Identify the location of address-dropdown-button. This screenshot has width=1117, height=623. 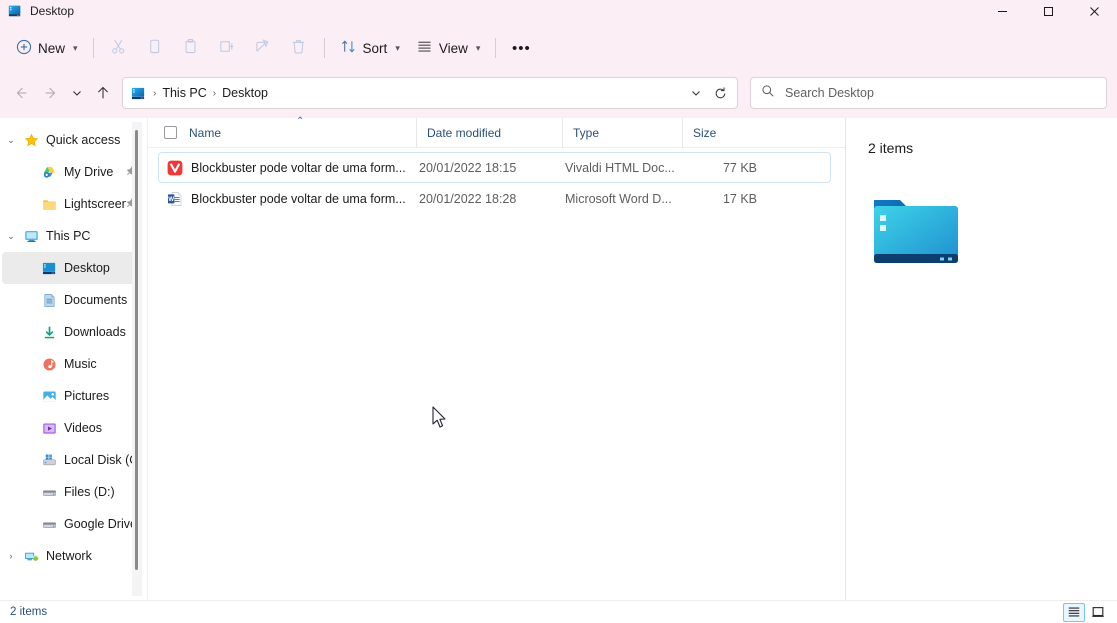
(696, 93).